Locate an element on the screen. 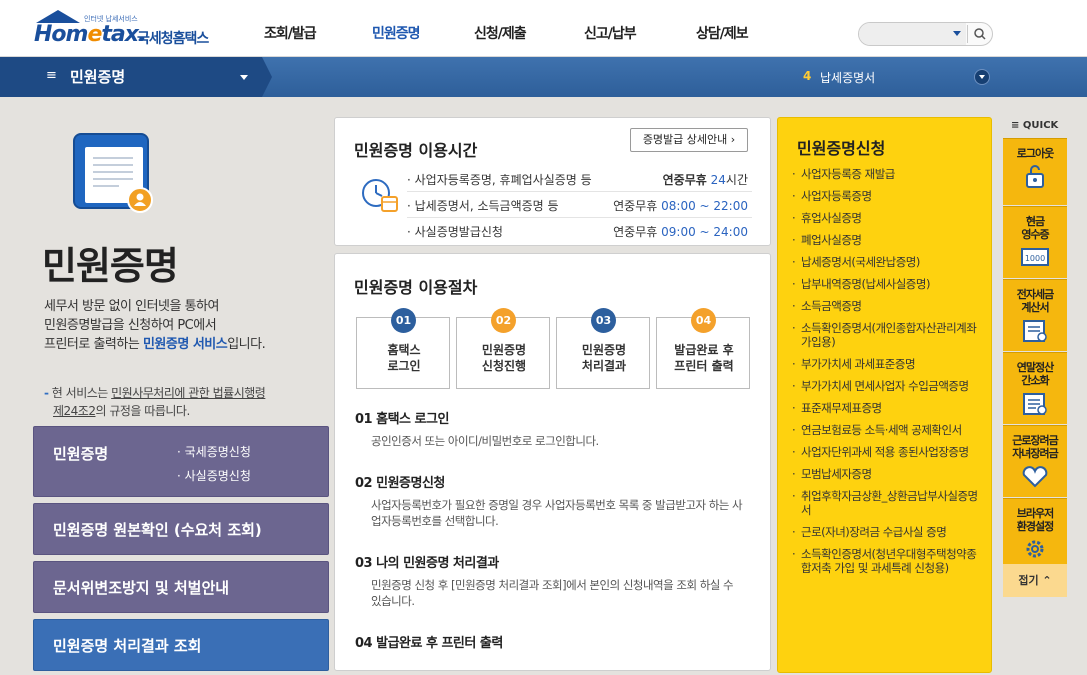  certificate-item: 소득확인증명서(청년우대형주택청약종합저축 가입 및 과세특례 신청용) is located at coordinates (888, 561).